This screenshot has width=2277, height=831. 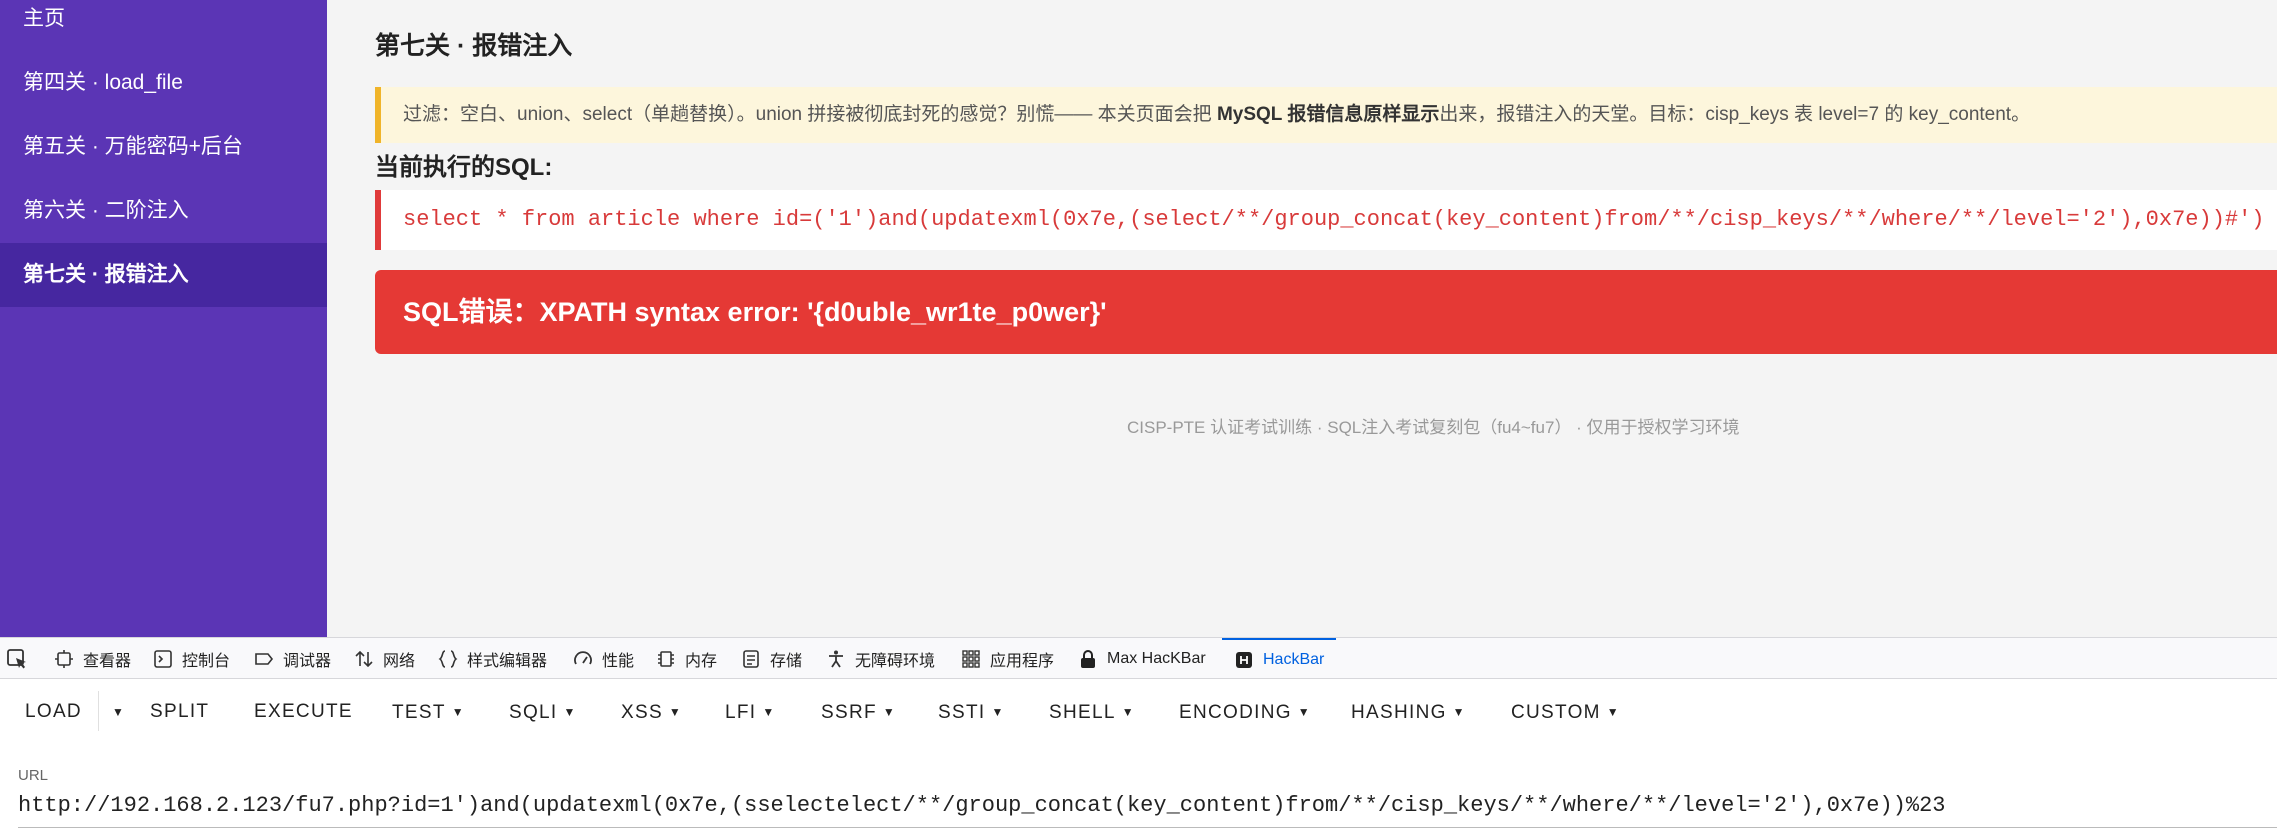 I want to click on tab-debugger: 调试器, so click(x=292, y=658).